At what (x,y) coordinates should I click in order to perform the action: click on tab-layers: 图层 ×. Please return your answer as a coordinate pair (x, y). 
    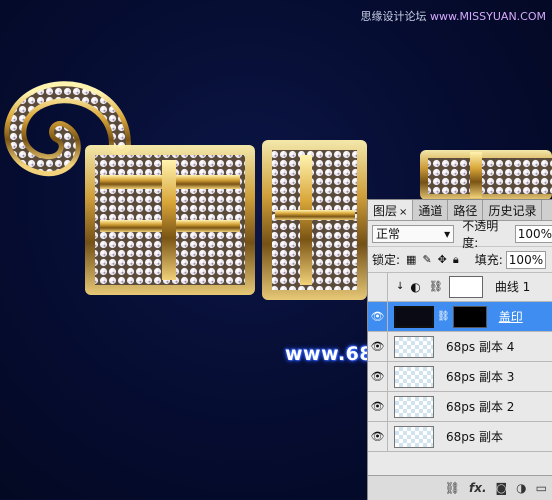
    Looking at the image, I should click on (391, 210).